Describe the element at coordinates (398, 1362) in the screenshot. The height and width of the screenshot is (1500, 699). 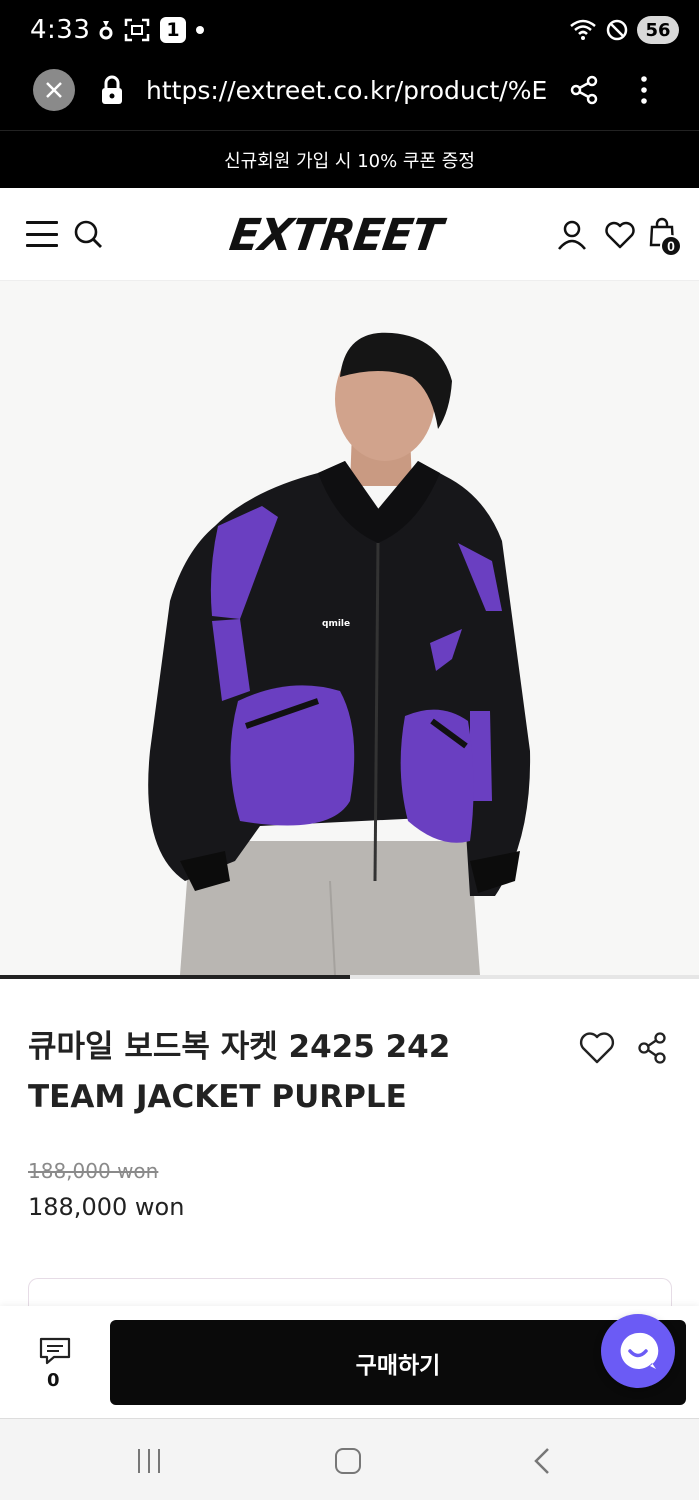
I see `buy-button: 구매하기` at that location.